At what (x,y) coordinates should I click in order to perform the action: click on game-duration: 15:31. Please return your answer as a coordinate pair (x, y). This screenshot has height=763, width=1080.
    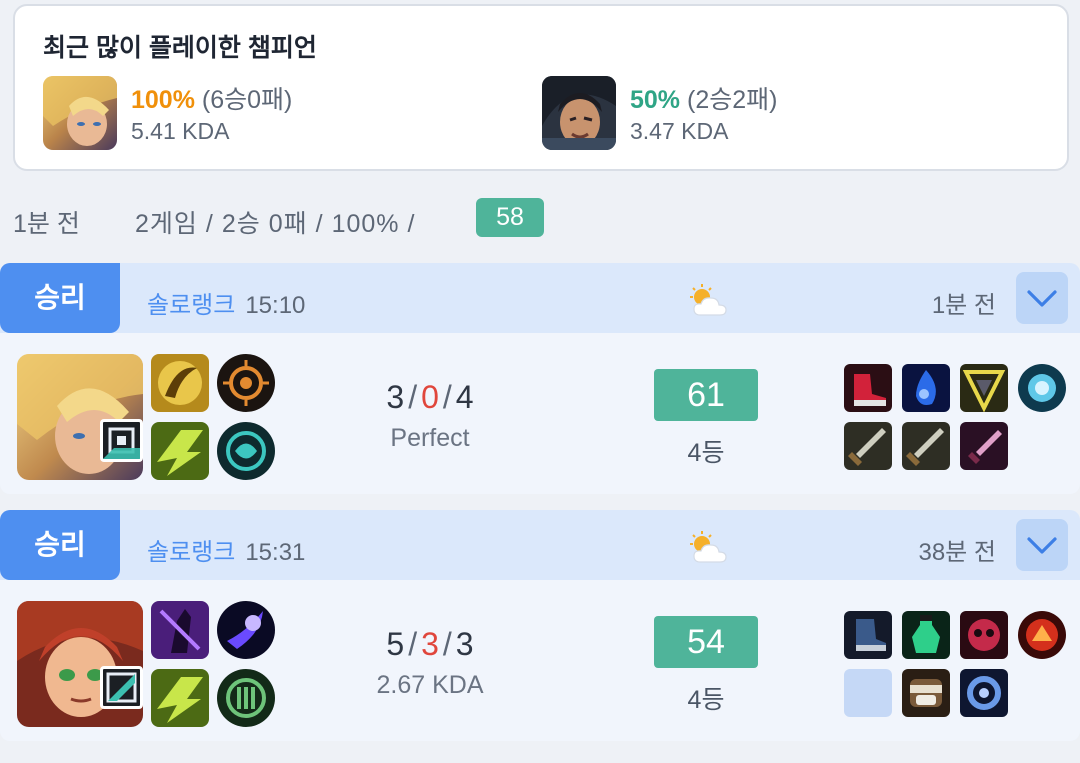
    Looking at the image, I should click on (275, 552).